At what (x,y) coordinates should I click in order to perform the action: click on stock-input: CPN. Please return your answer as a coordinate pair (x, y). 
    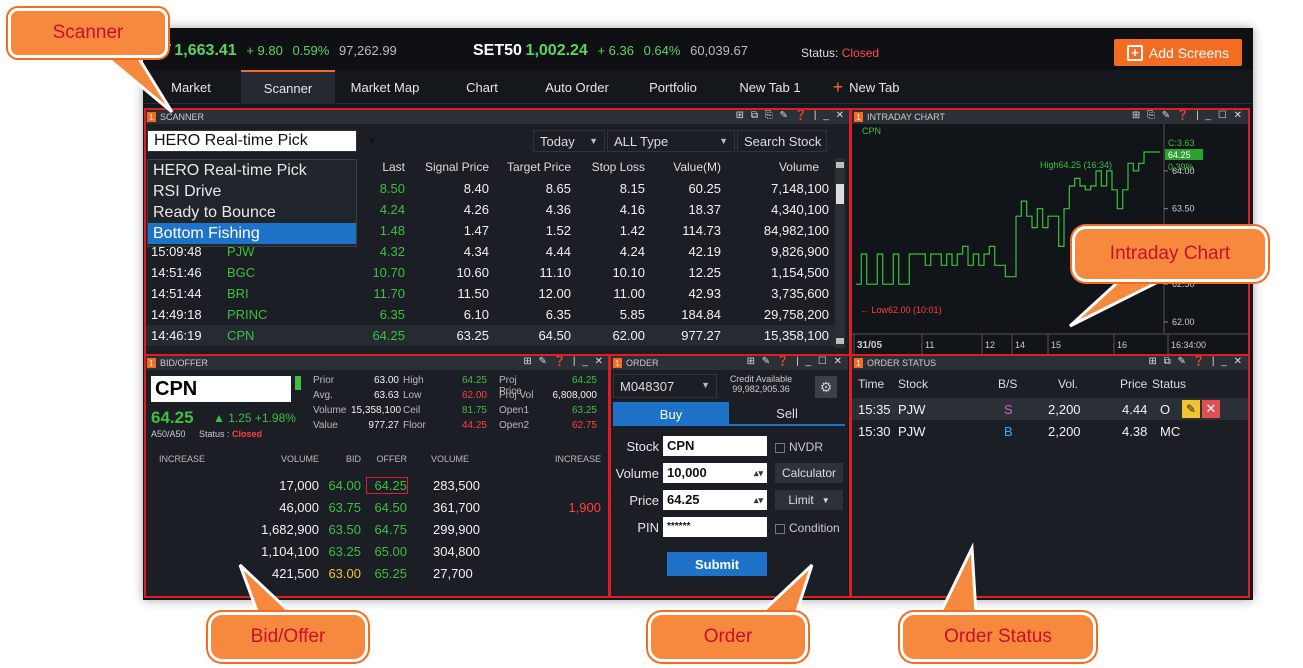
    Looking at the image, I should click on (715, 446).